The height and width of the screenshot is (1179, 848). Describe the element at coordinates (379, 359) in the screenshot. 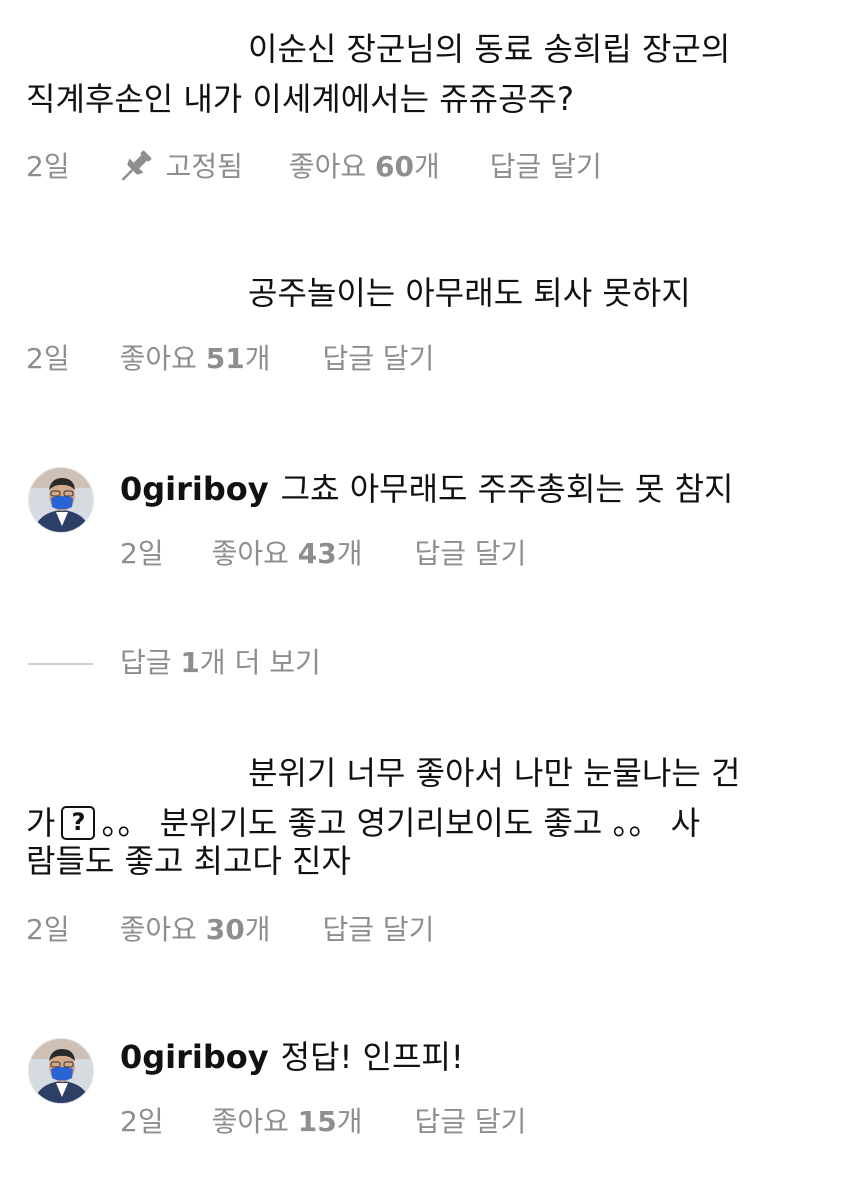

I see `comment-2-reply-button: 답글 달기` at that location.